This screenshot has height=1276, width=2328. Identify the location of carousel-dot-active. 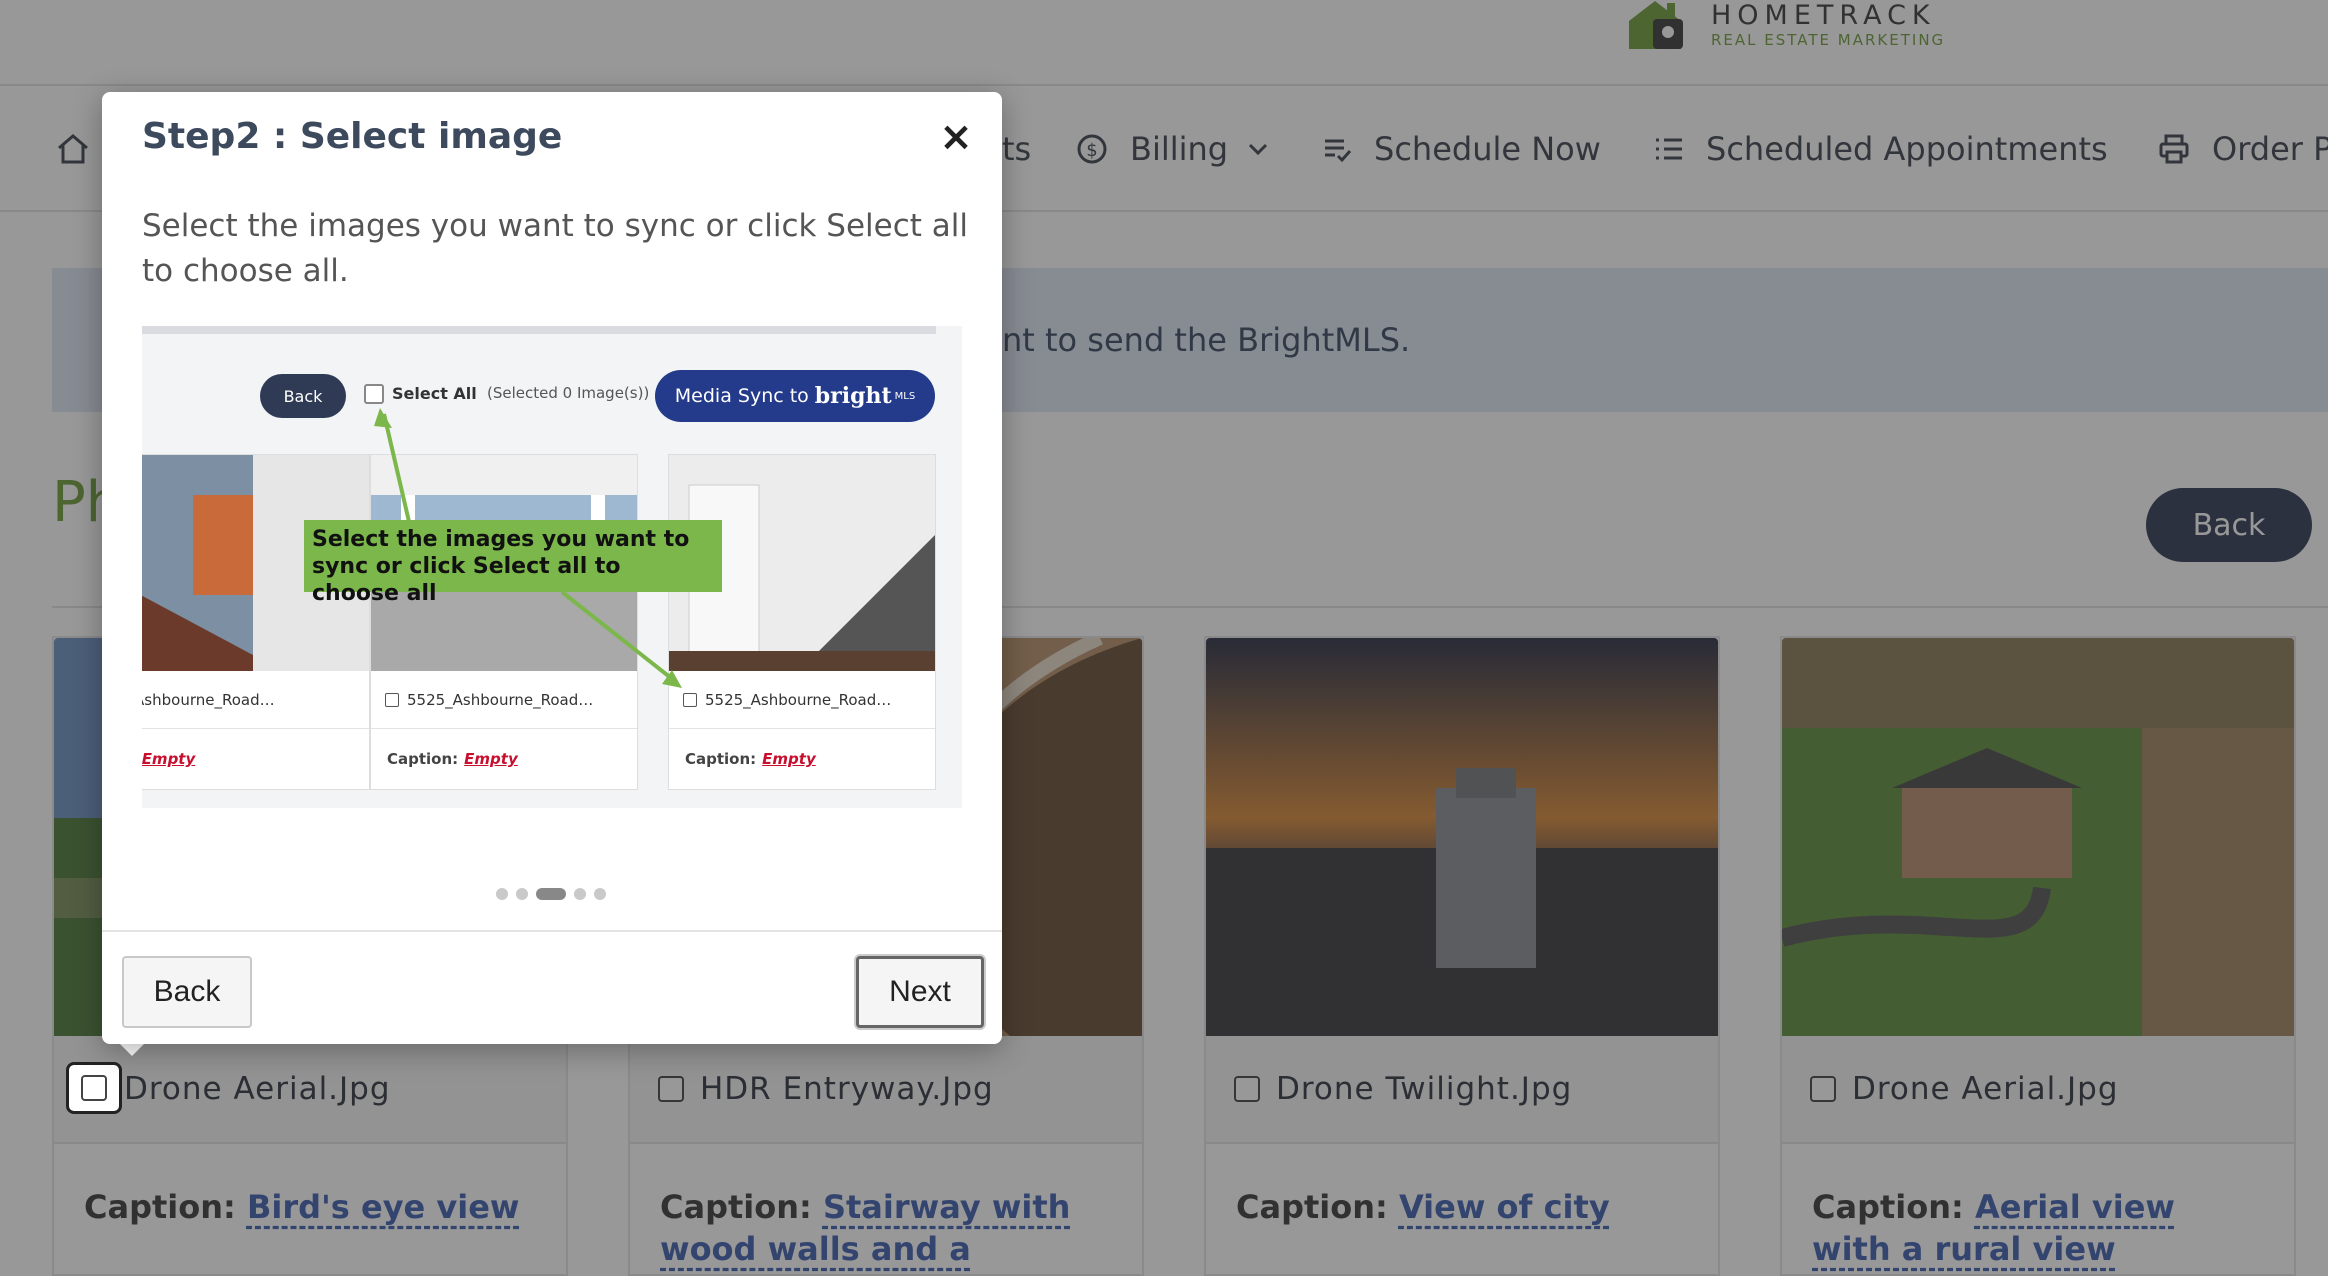
(551, 894).